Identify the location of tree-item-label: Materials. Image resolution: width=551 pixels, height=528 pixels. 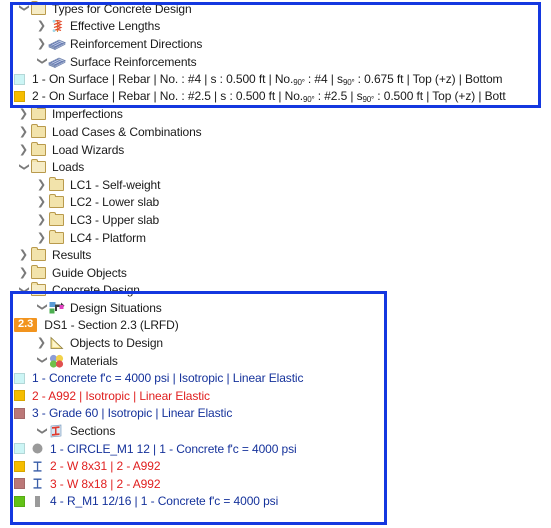
(94, 360).